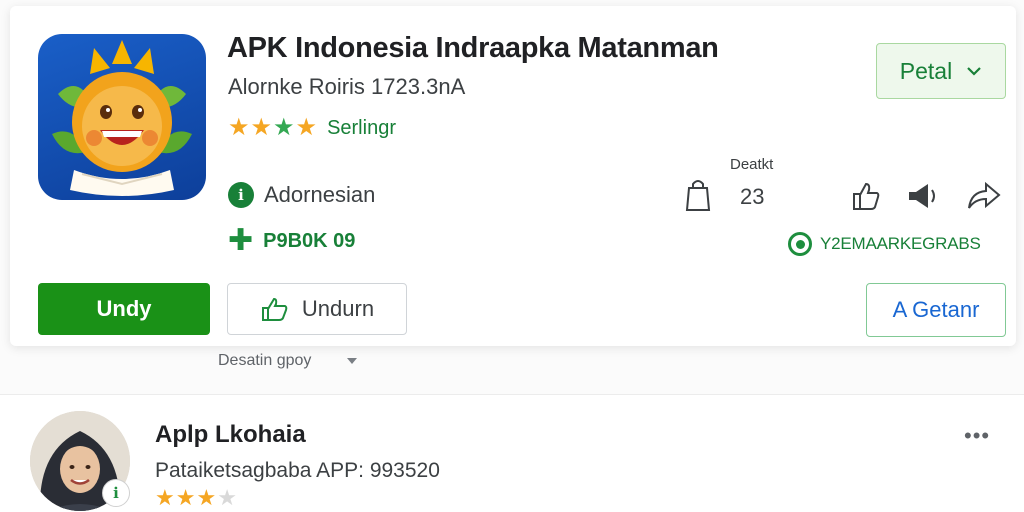  Describe the element at coordinates (338, 308) in the screenshot. I see `uninstall-button-label: Undurn` at that location.